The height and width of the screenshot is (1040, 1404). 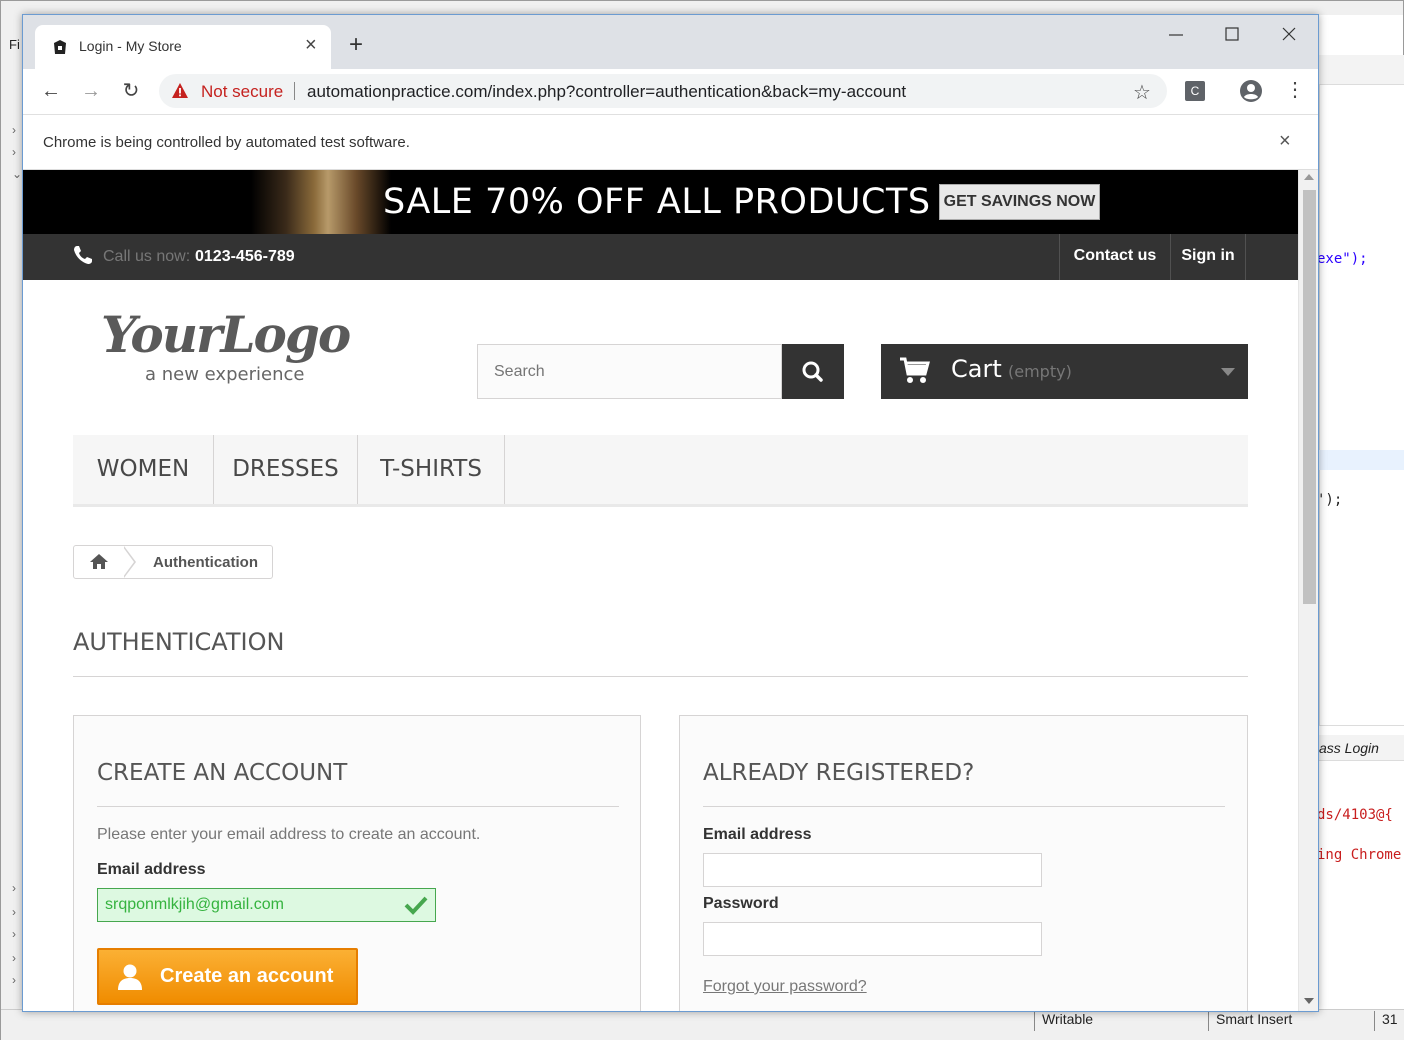 I want to click on scroll-down-icon, so click(x=1309, y=1001).